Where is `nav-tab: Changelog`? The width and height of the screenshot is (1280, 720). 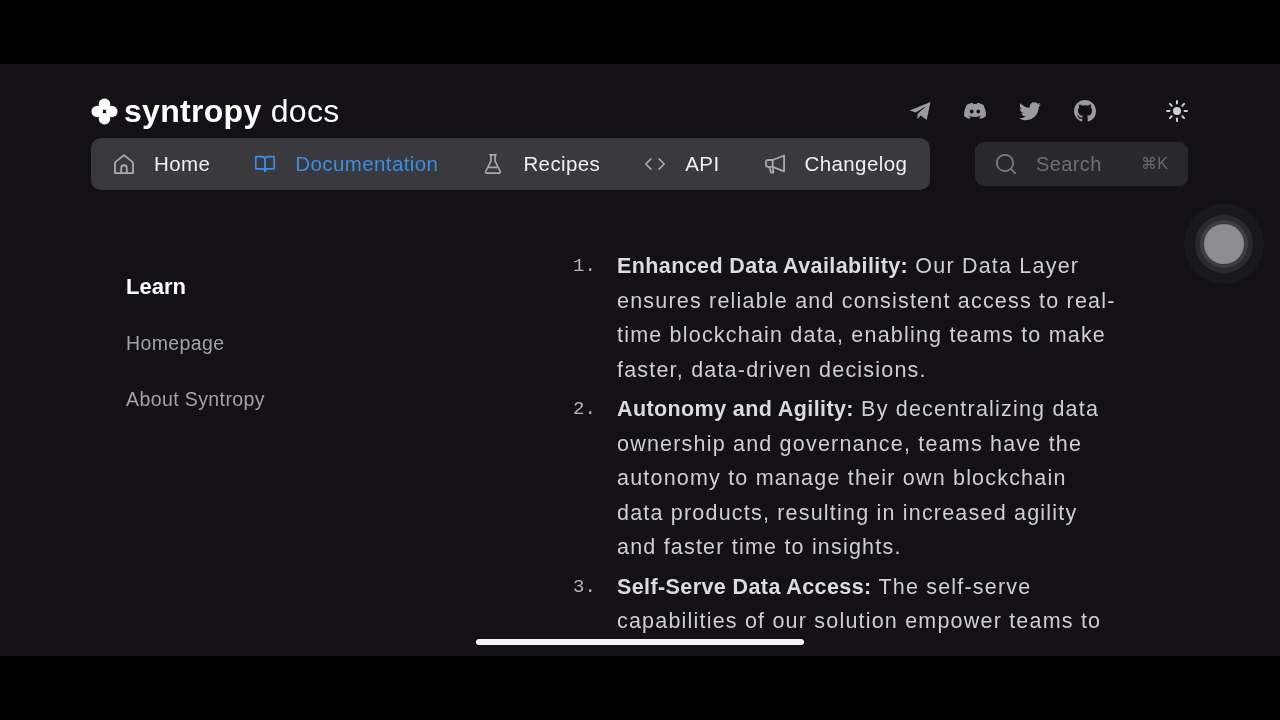
nav-tab: Changelog is located at coordinates (836, 164).